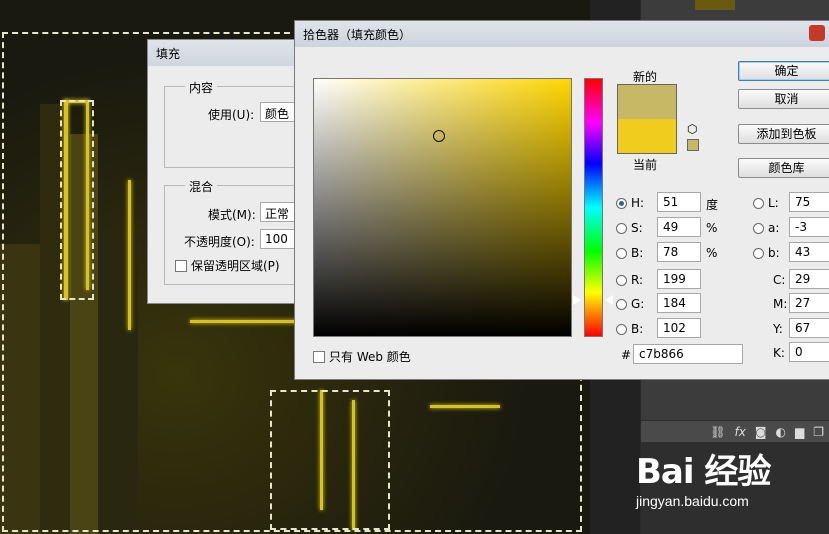  I want to click on brightness-radio, so click(621, 253).